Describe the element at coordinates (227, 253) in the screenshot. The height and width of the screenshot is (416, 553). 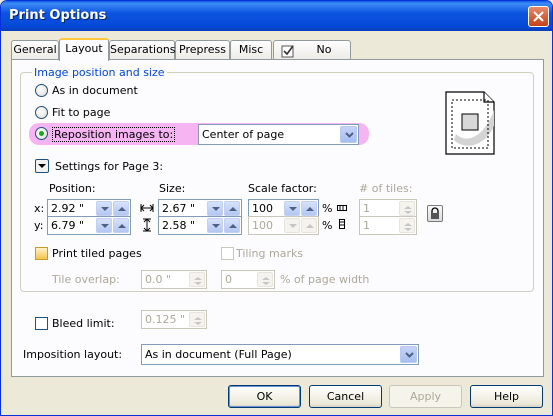
I see `tiling-marks-checkbox` at that location.